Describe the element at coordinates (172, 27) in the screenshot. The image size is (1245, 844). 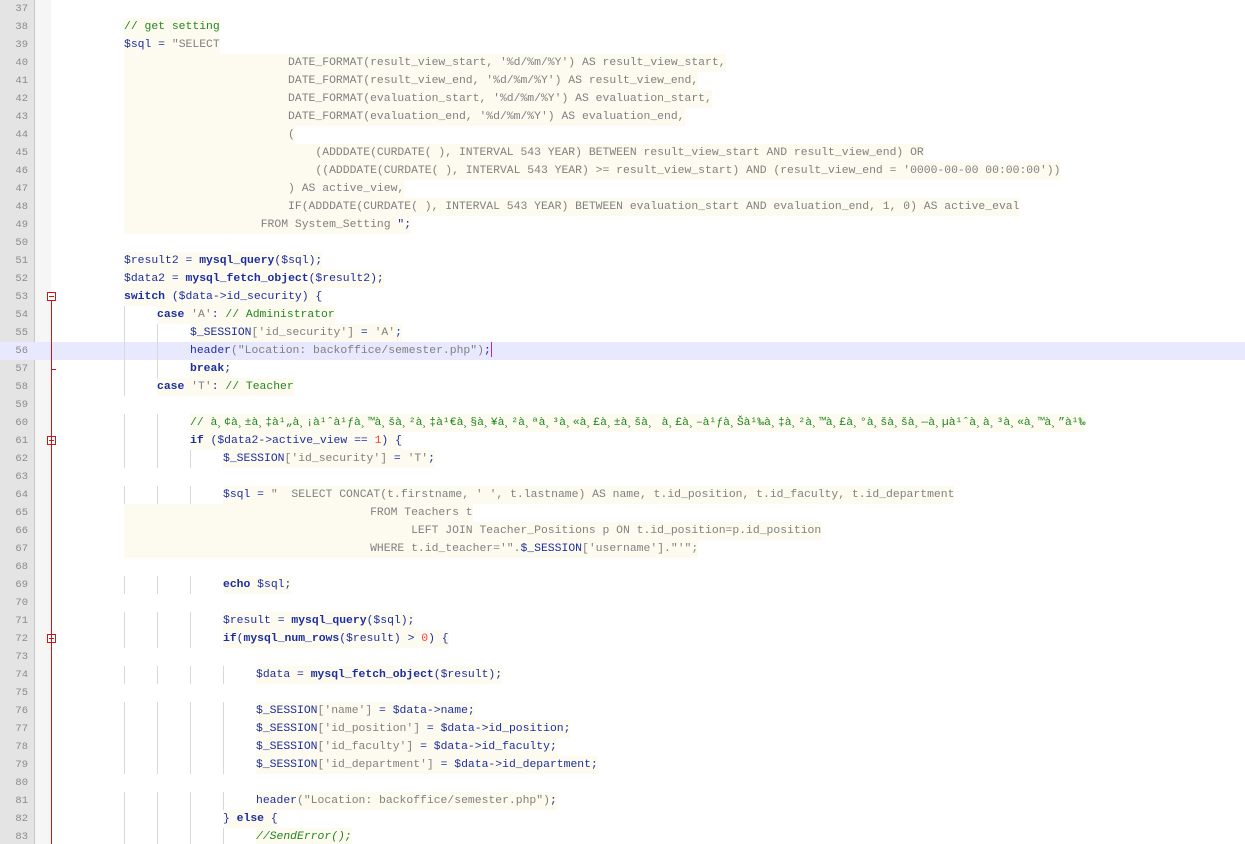
I see `code-text: // get setting` at that location.